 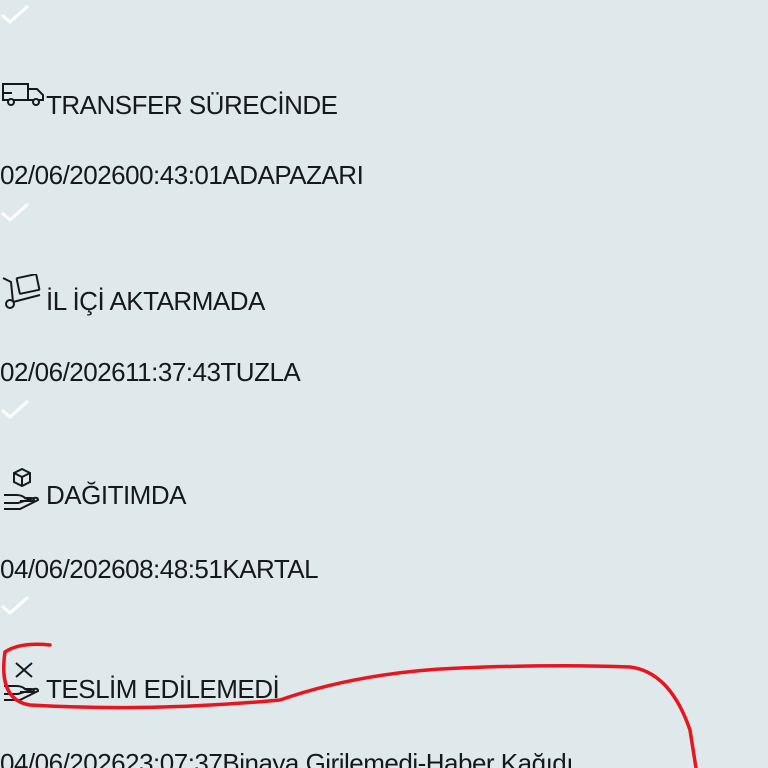 What do you see at coordinates (23, 98) in the screenshot?
I see `truck-icon` at bounding box center [23, 98].